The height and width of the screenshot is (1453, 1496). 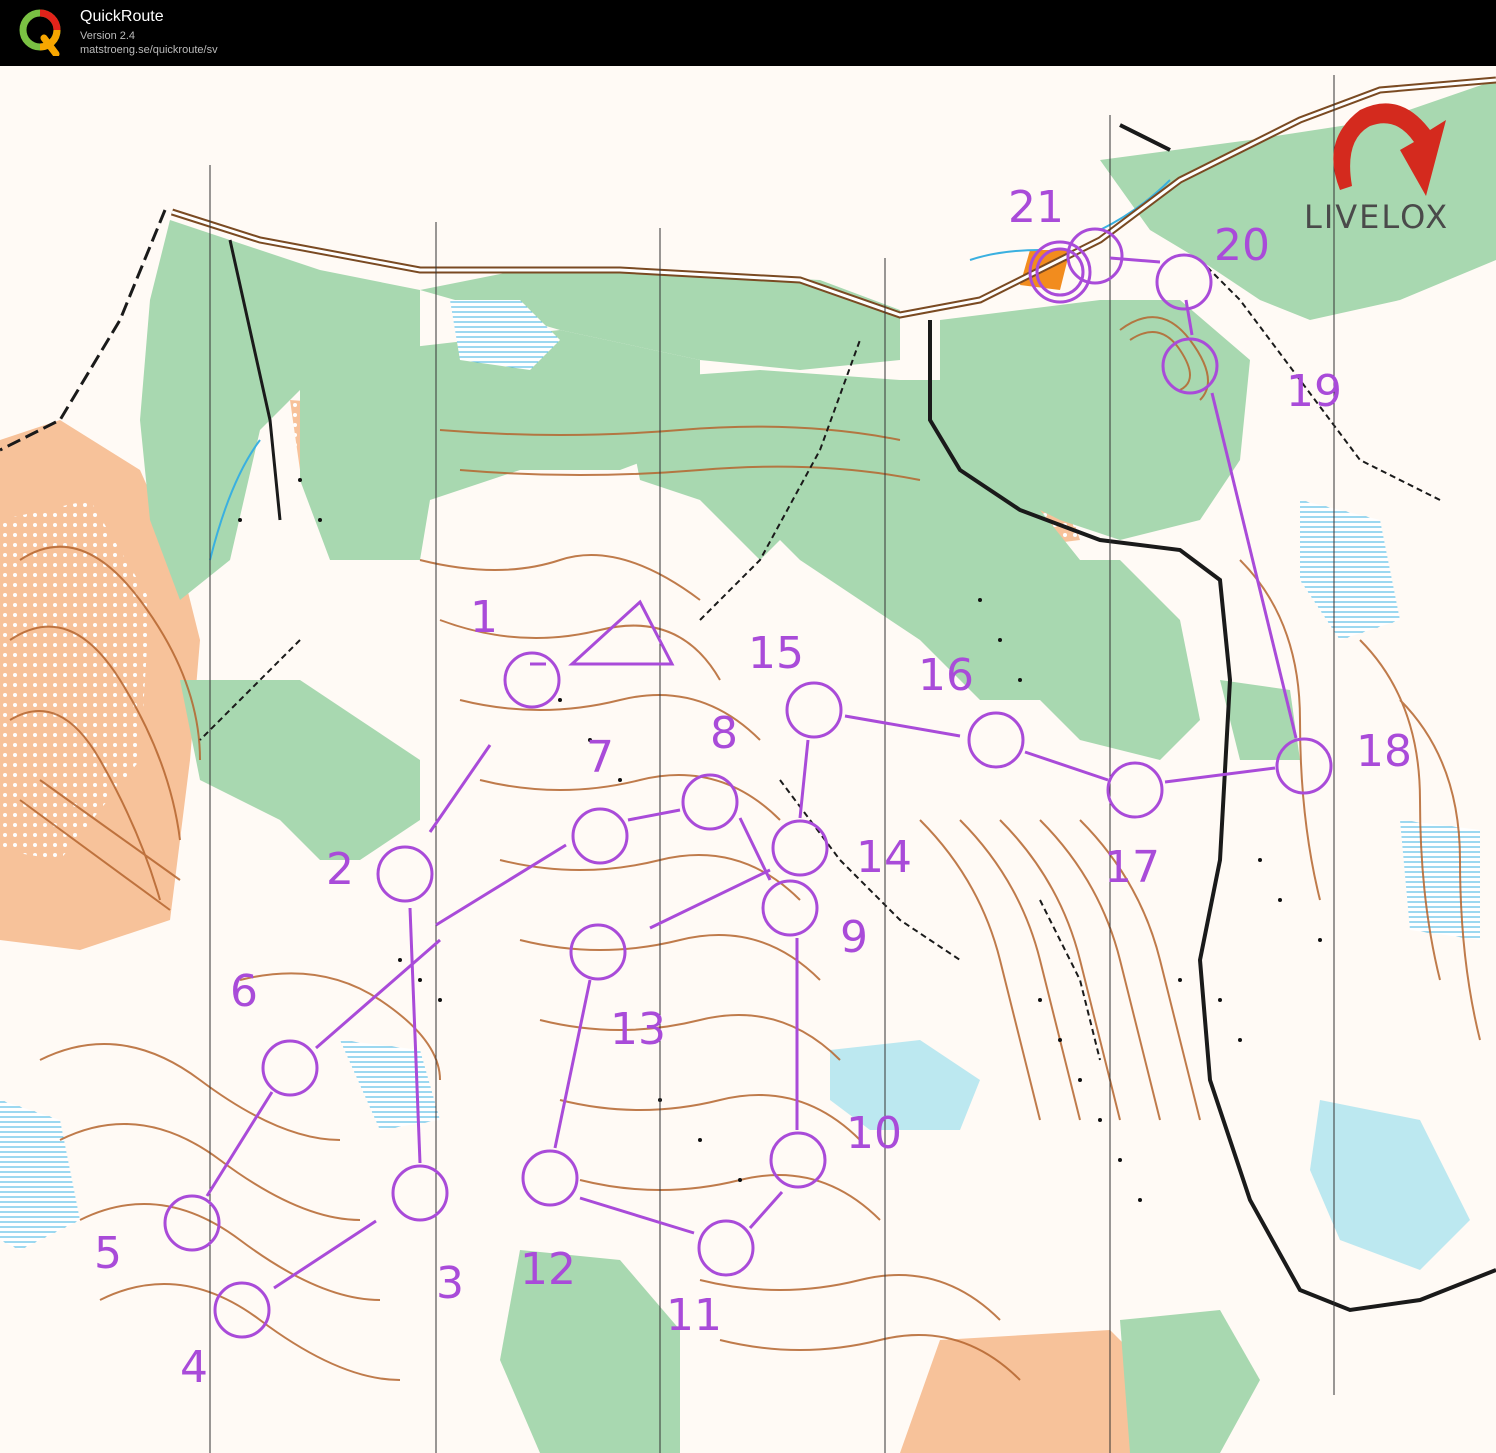 I want to click on control-number: 13, so click(x=638, y=1029).